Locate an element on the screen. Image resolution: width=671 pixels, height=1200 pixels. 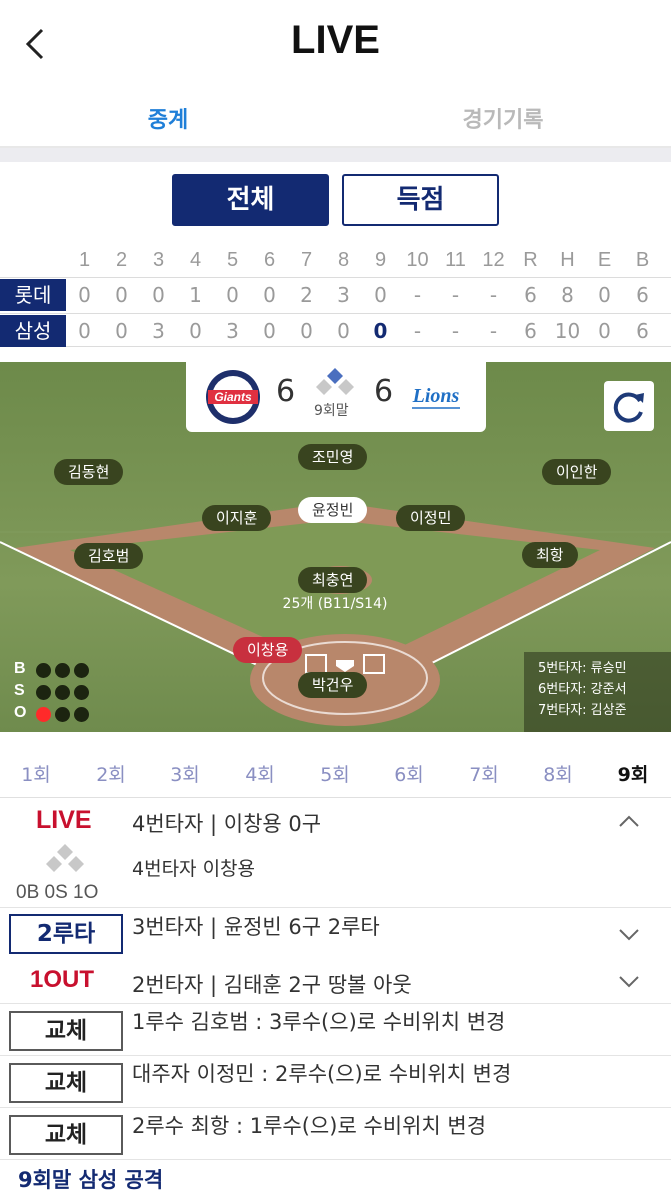
feed-item: 2루타 3번타자 | 윤정빈 6구 2루타 is located at coordinates (335, 933).